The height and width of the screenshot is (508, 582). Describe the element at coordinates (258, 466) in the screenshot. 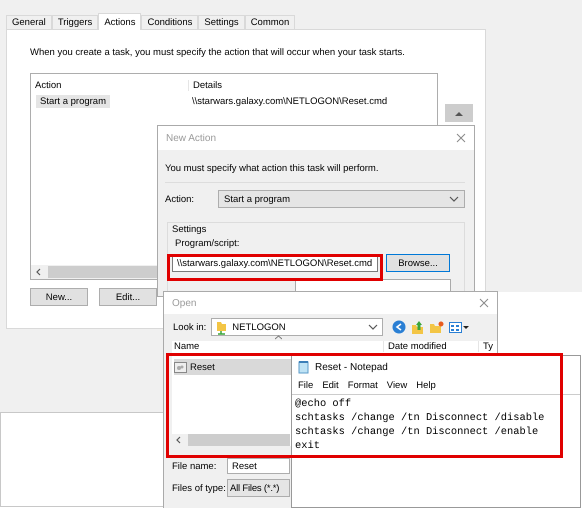

I see `file-name-field: Reset` at that location.